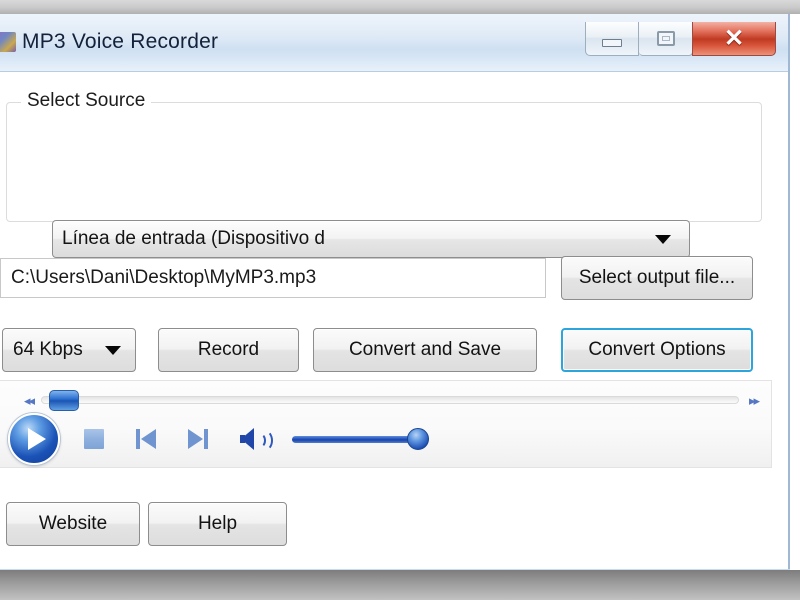  What do you see at coordinates (29, 400) in the screenshot?
I see `rewind-icon: ◂◂` at bounding box center [29, 400].